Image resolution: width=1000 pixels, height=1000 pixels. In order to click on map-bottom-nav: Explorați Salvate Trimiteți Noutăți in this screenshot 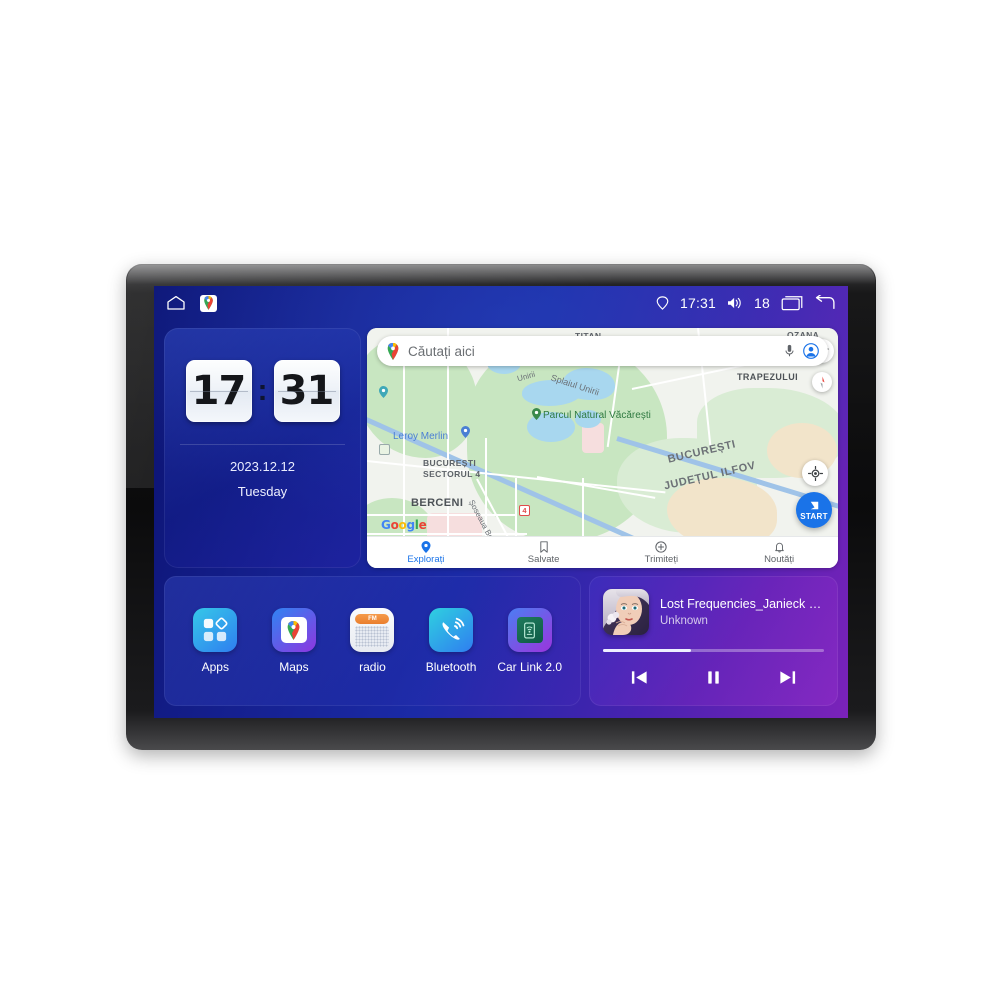, I will do `click(602, 552)`.